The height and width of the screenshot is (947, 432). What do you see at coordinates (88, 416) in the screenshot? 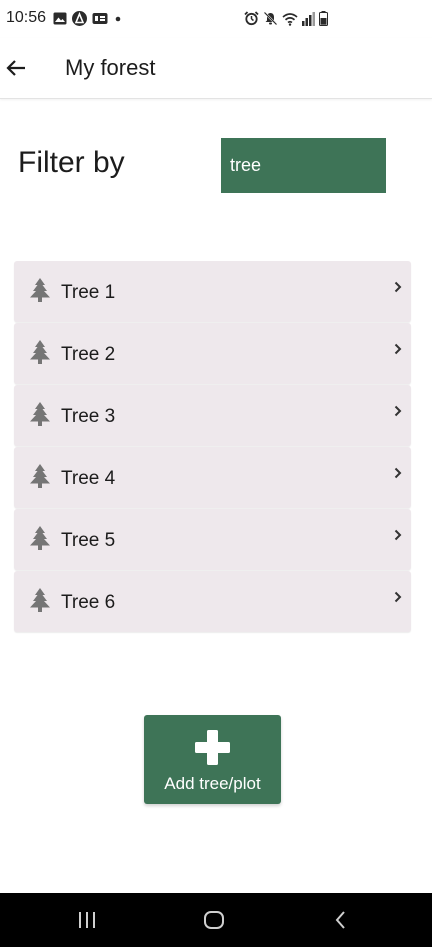
I see `tree-label: Tree 3` at bounding box center [88, 416].